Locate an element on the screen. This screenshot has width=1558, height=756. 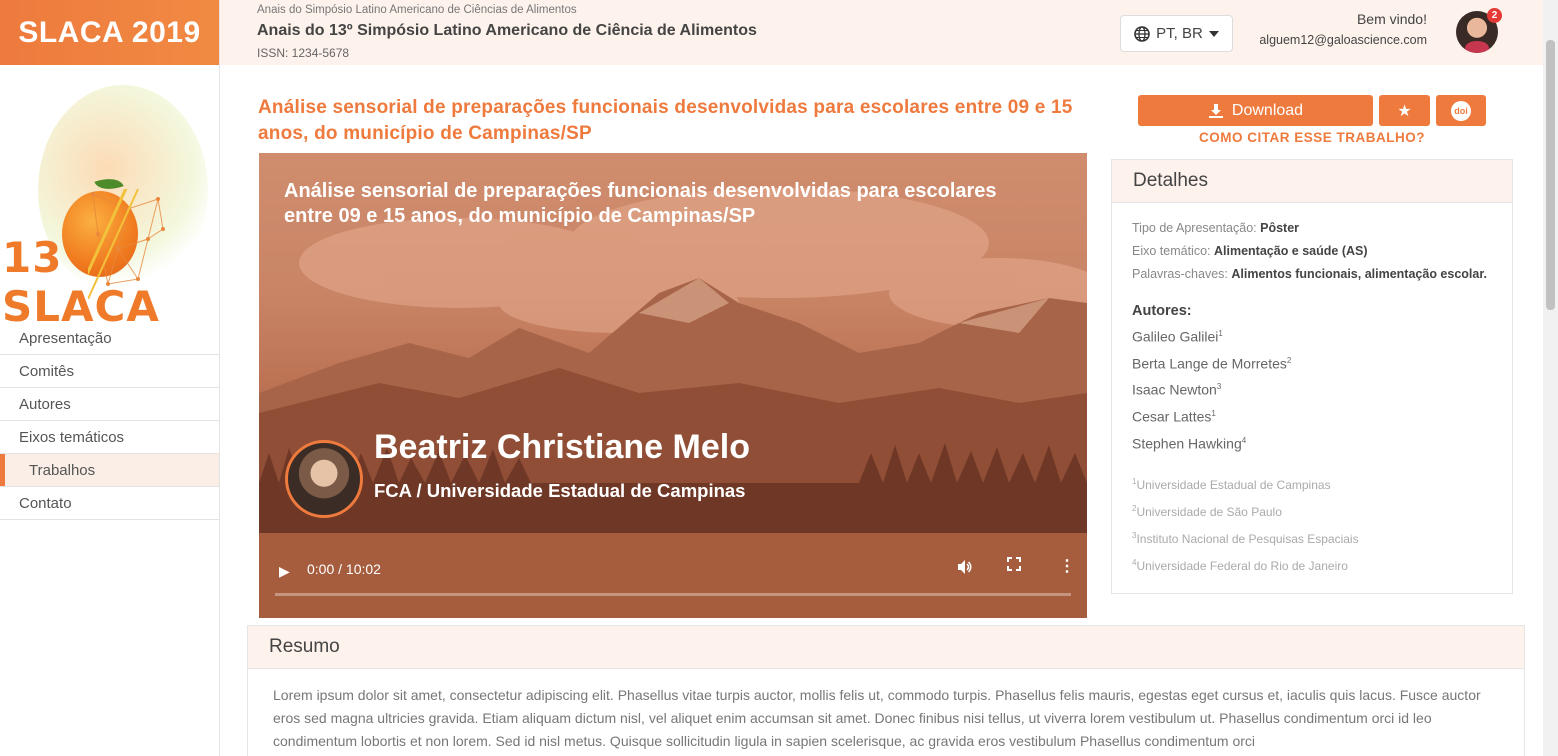
author-item: Berta Lange de Morretes2 is located at coordinates (1312, 362).